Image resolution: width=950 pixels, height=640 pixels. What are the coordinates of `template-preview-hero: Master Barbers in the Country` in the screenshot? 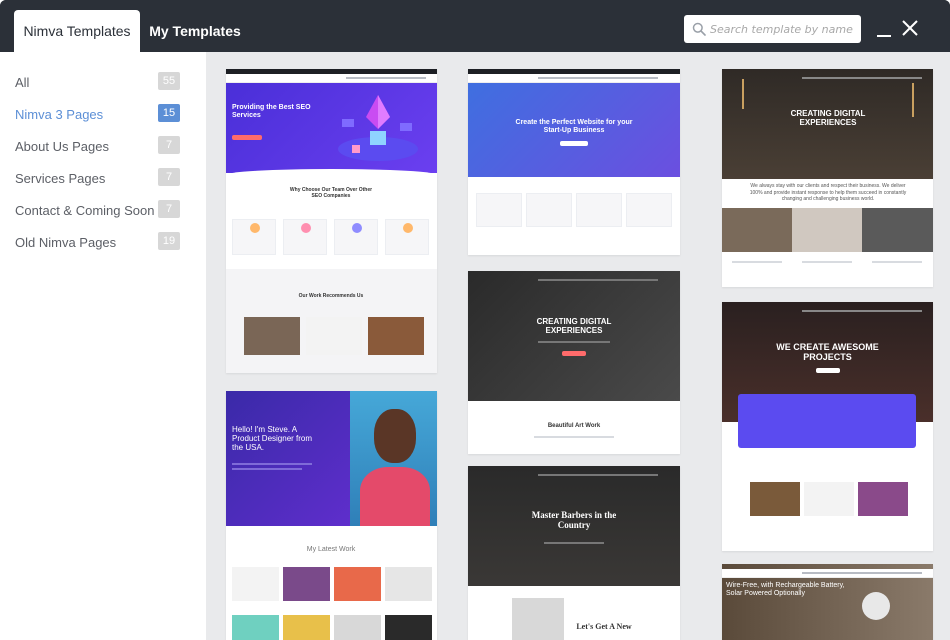 It's located at (574, 526).